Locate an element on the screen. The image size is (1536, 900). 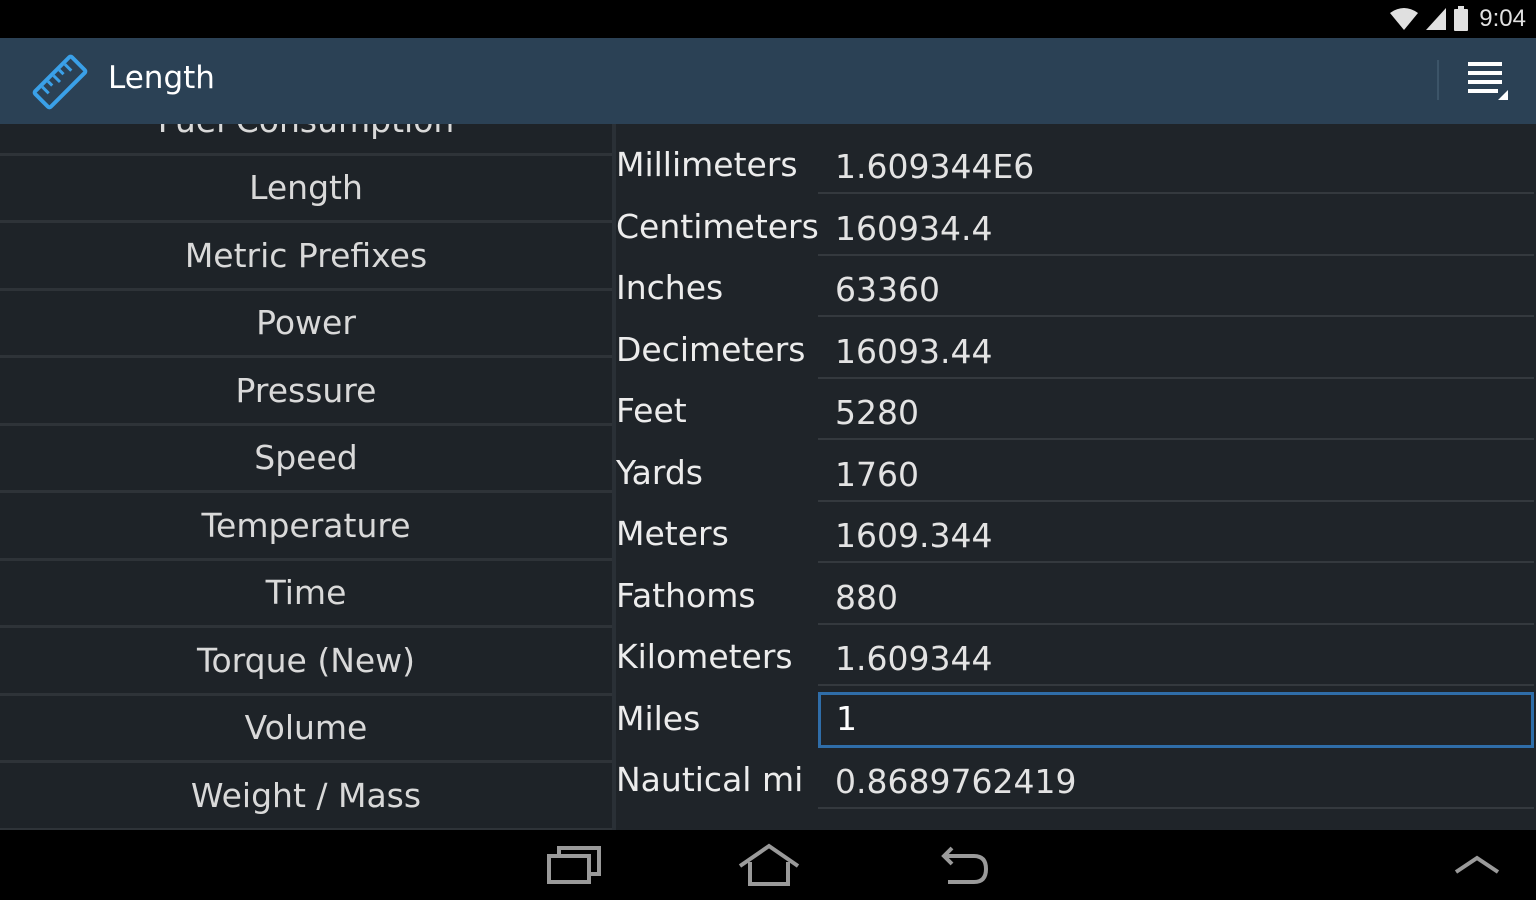
signal-icon is located at coordinates (1436, 19).